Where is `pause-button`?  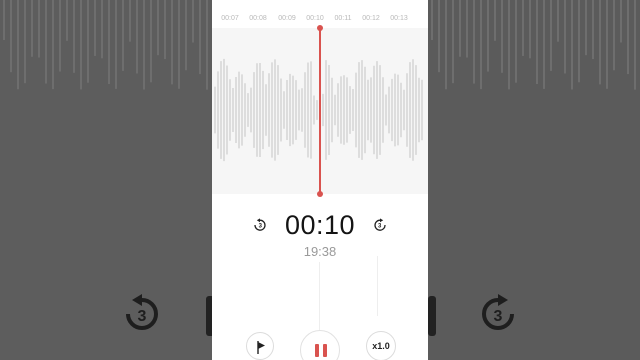 pause-button is located at coordinates (320, 345).